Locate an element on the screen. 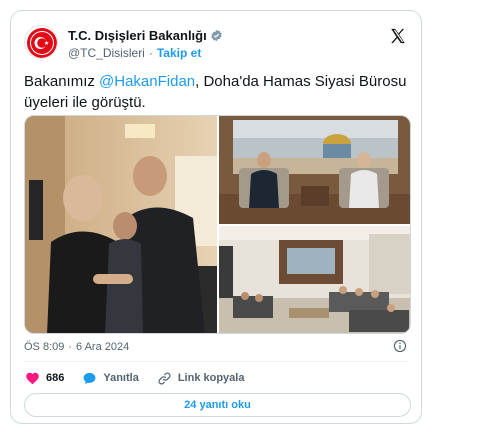 This screenshot has width=502, height=426. like-count: 686 is located at coordinates (55, 378).